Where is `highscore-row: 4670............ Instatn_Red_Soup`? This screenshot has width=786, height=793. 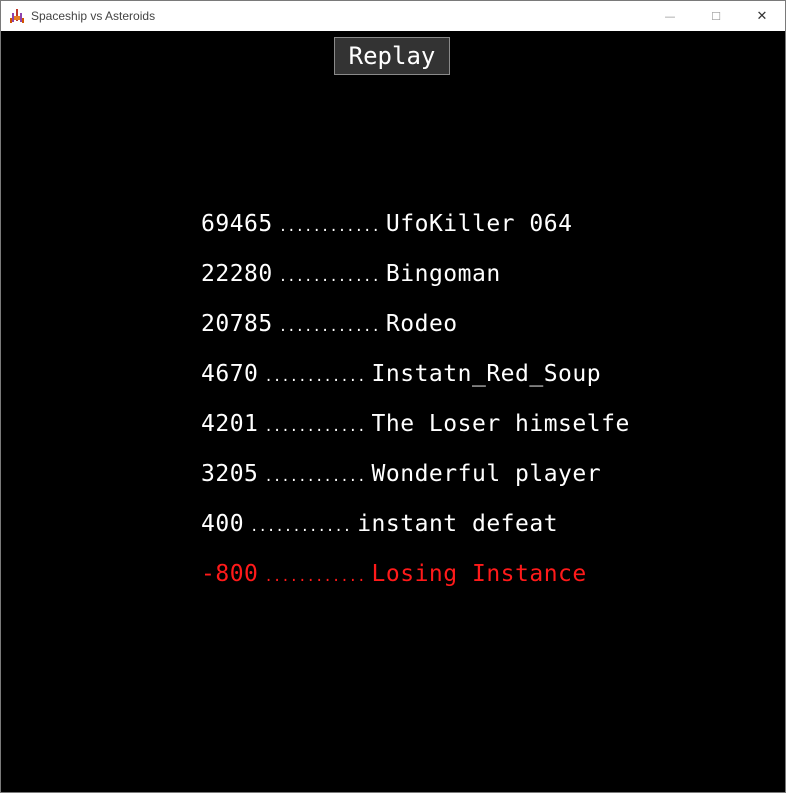 highscore-row: 4670............ Instatn_Red_Soup is located at coordinates (415, 381).